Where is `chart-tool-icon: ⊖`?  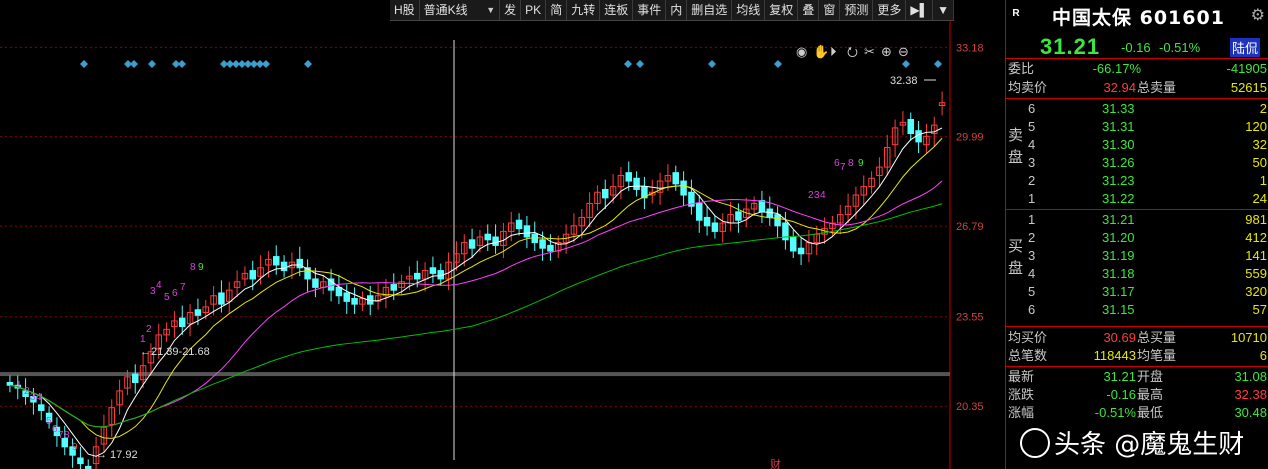 chart-tool-icon: ⊖ is located at coordinates (903, 52).